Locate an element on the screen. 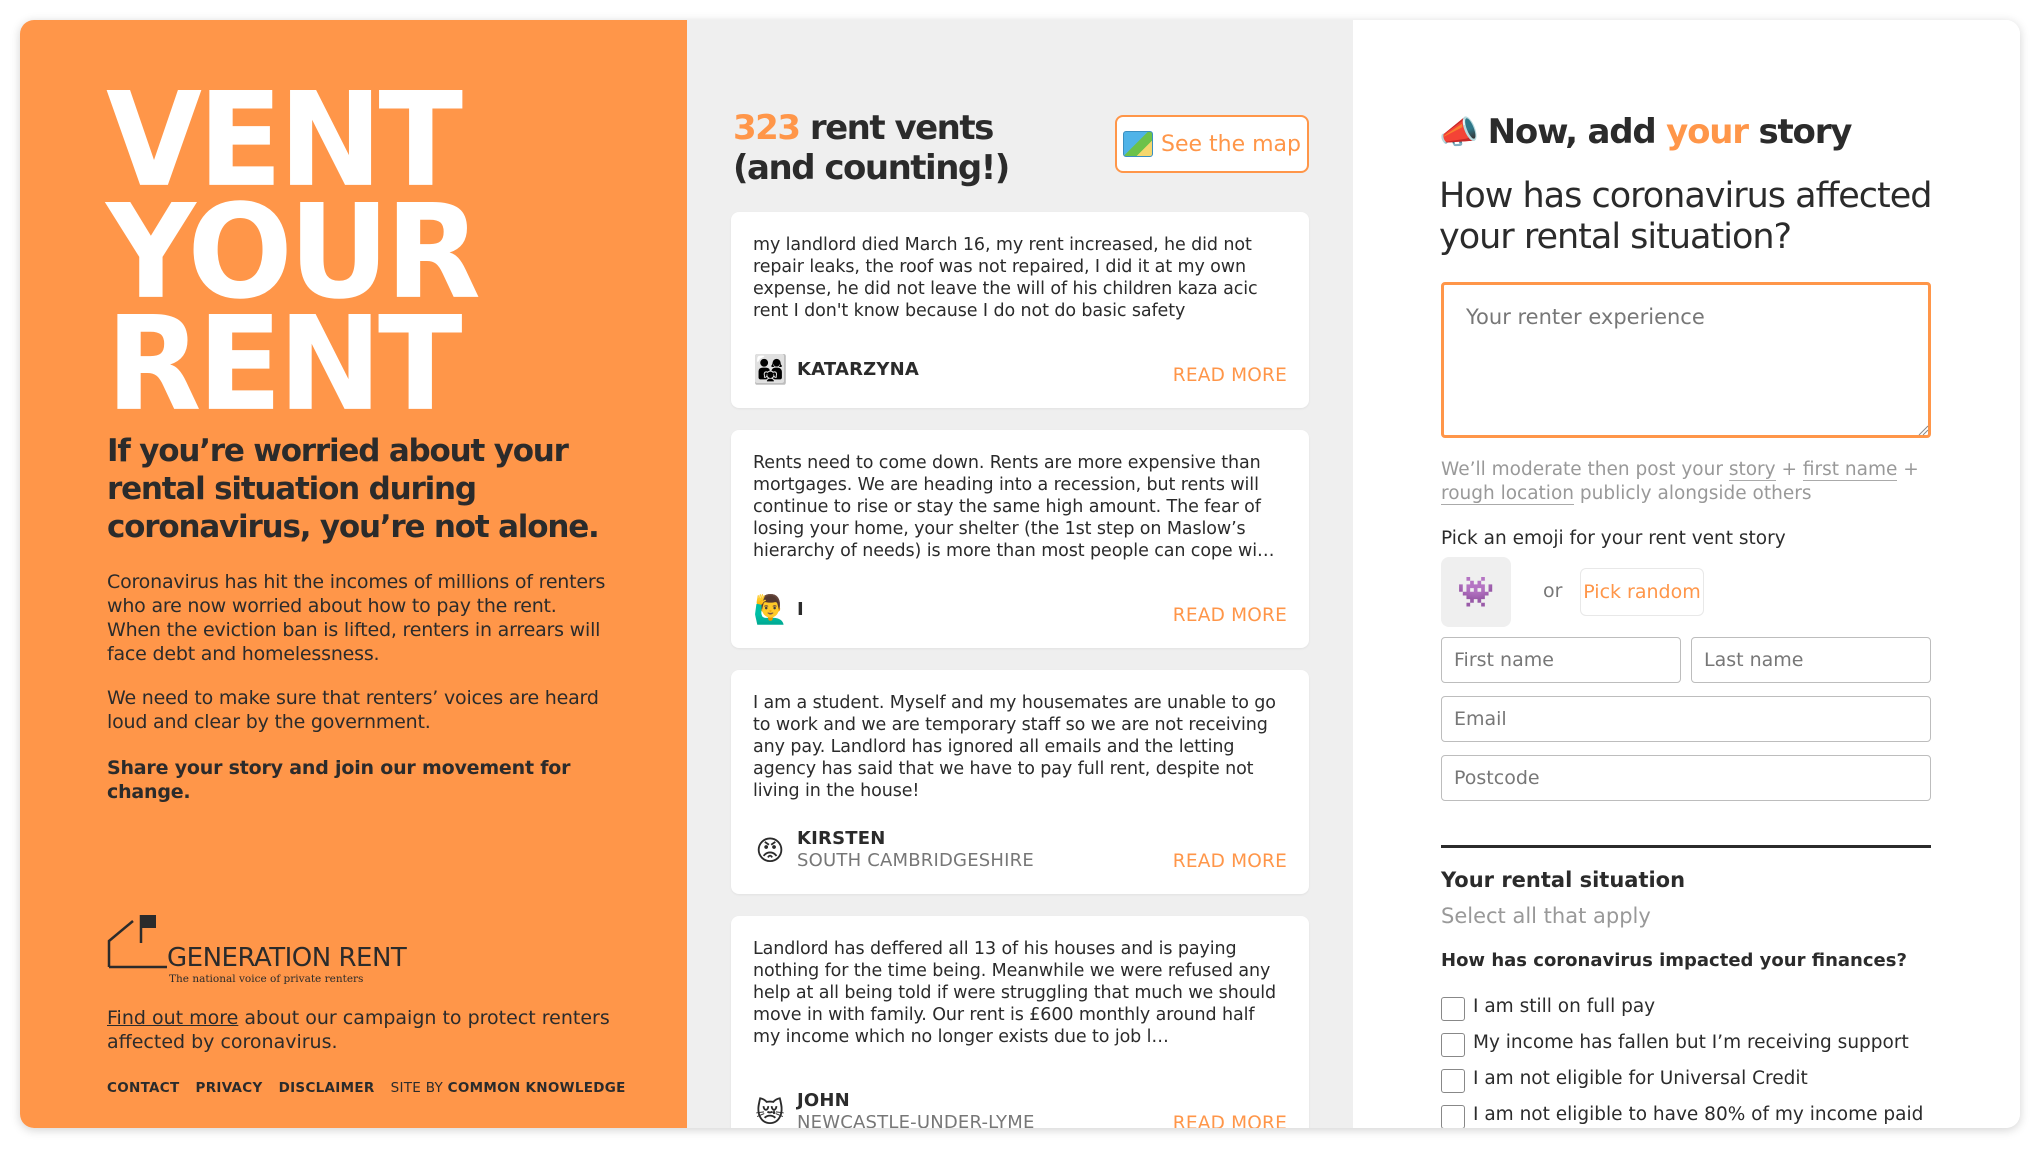 This screenshot has width=2040, height=1149. angry-face-emoji-icon: 😡 is located at coordinates (770, 850).